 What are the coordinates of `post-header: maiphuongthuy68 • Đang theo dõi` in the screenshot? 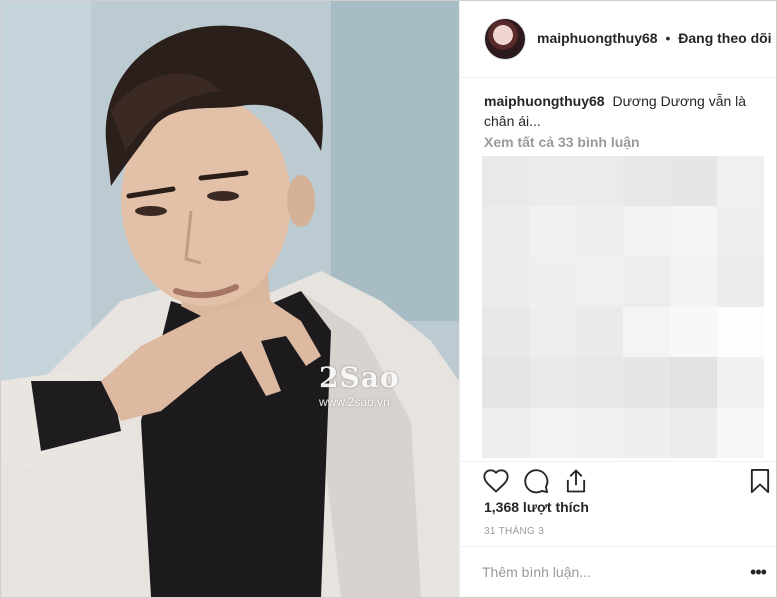 It's located at (618, 39).